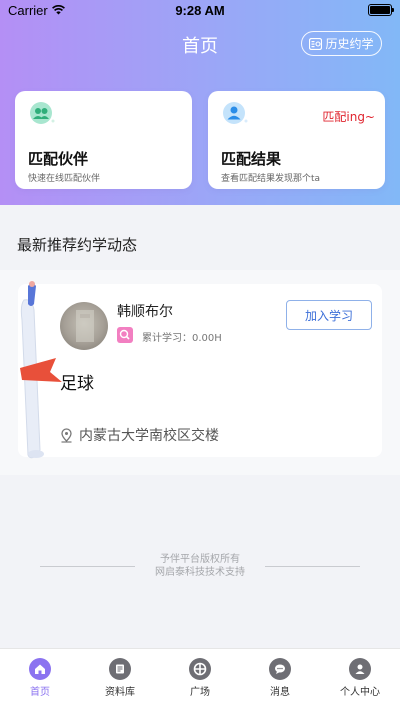  I want to click on avatar, so click(84, 326).